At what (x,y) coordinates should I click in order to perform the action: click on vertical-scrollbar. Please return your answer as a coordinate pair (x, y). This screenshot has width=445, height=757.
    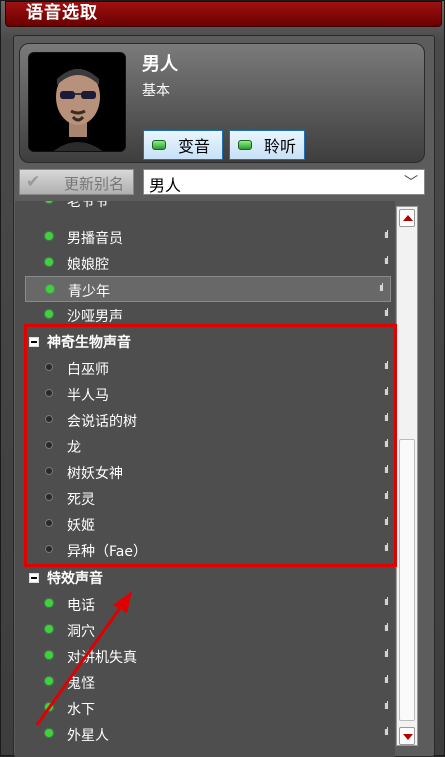
    Looking at the image, I should click on (407, 476).